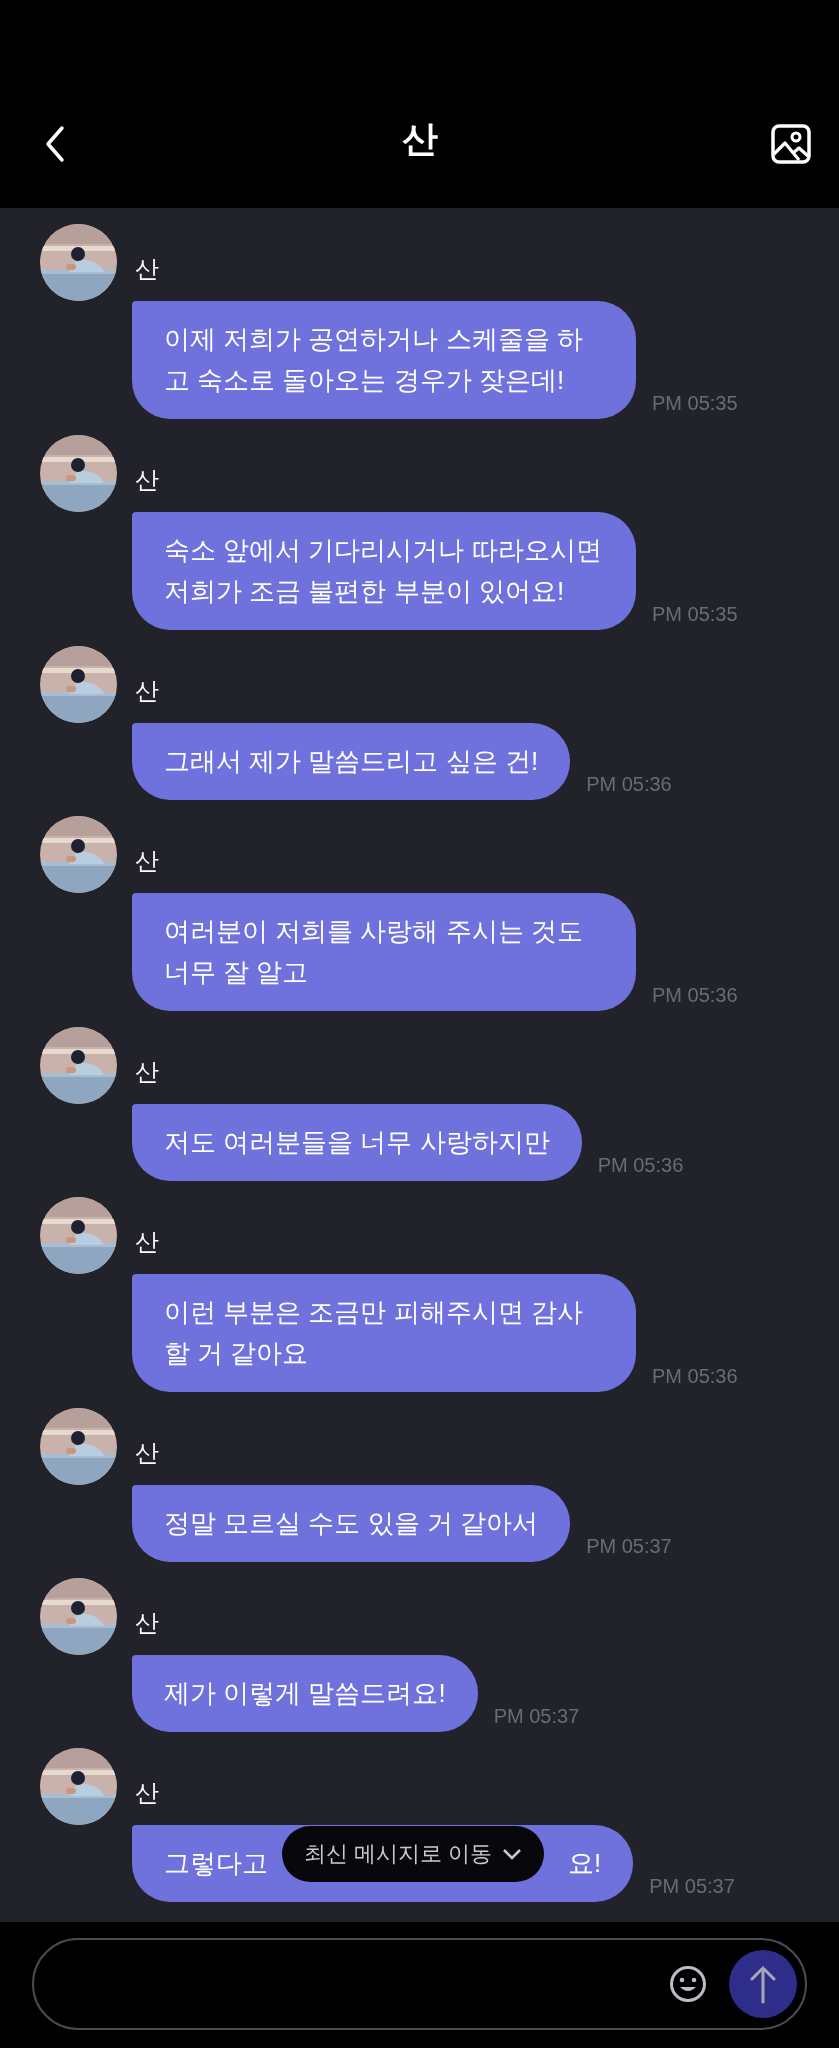 Image resolution: width=839 pixels, height=2048 pixels. What do you see at coordinates (351, 761) in the screenshot?
I see `message-bubble: 그래서 제가 말씀드리고 싶은 건!` at bounding box center [351, 761].